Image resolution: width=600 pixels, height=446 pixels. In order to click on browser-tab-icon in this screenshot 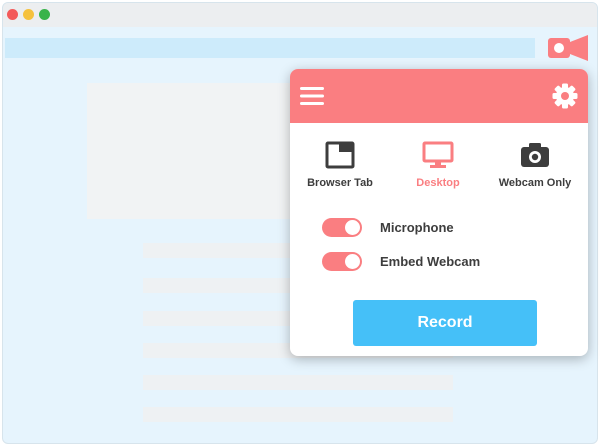, I will do `click(340, 155)`.